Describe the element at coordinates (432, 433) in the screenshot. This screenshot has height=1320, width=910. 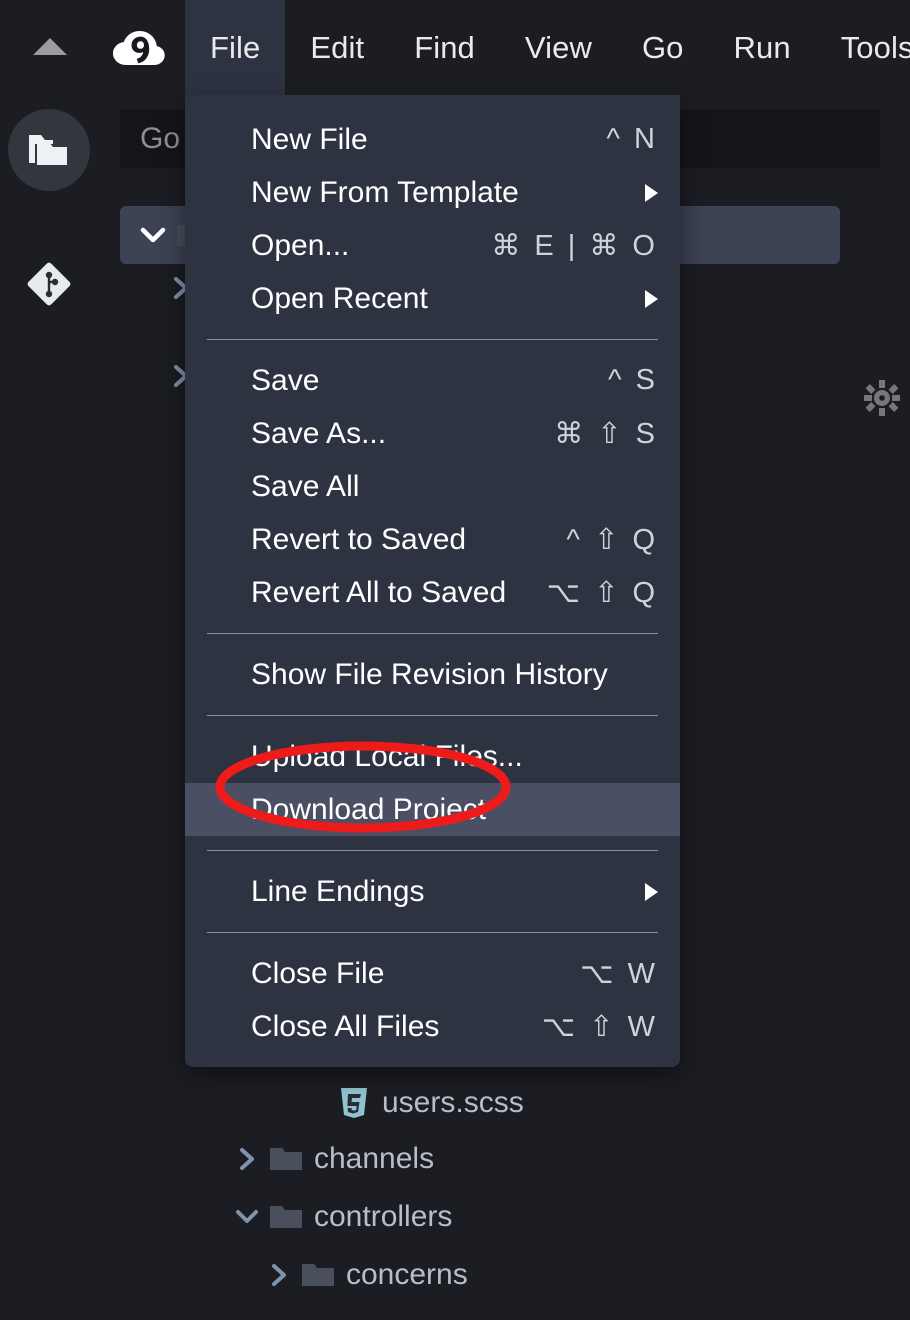
I see `menu-item-save-as: Save As... ⌘ ⇧ S` at that location.